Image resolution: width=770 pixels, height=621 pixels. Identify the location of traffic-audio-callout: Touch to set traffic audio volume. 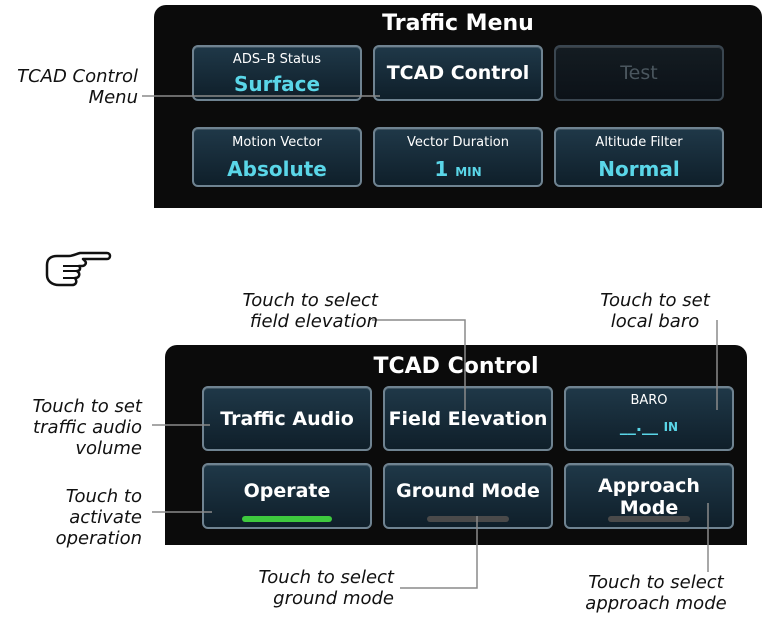
(73, 427).